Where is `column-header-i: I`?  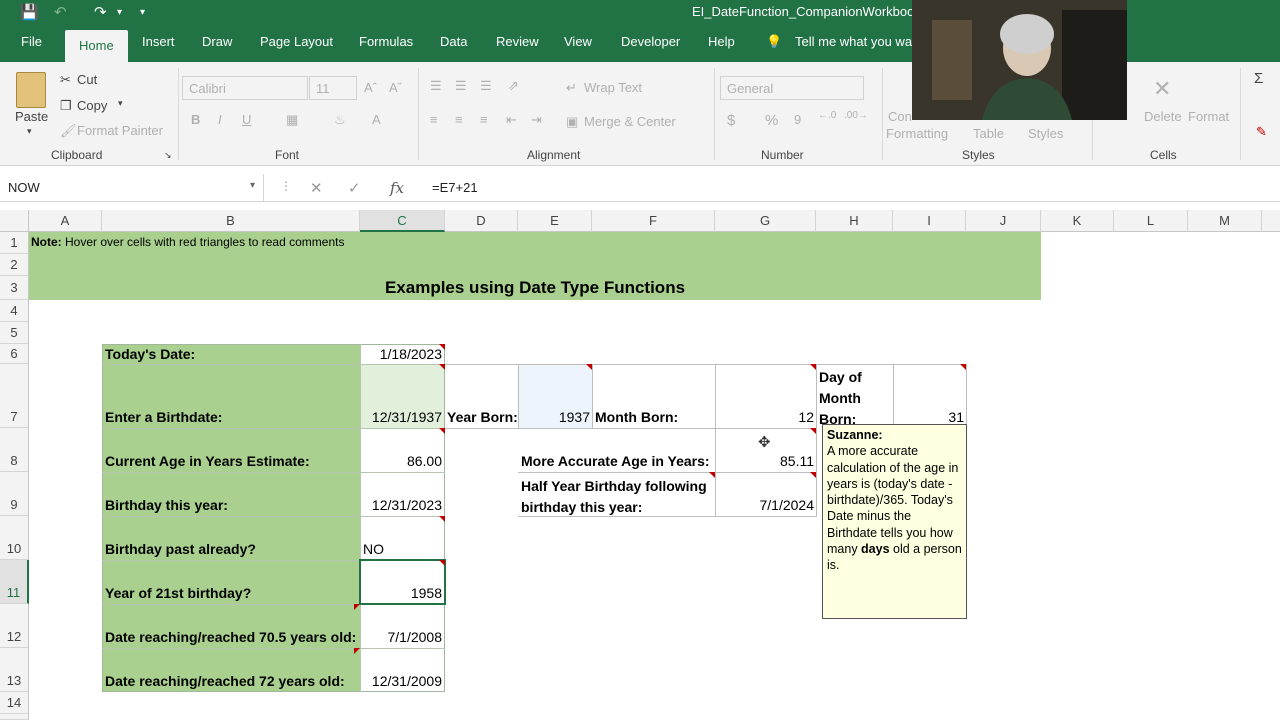 column-header-i: I is located at coordinates (929, 221).